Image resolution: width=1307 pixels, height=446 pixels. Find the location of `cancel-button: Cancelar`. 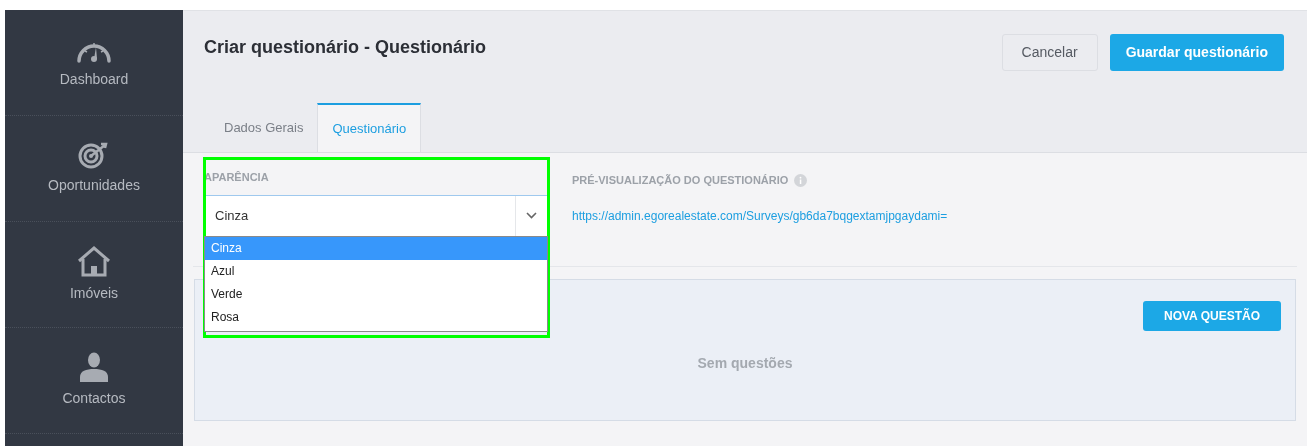

cancel-button: Cancelar is located at coordinates (1049, 52).